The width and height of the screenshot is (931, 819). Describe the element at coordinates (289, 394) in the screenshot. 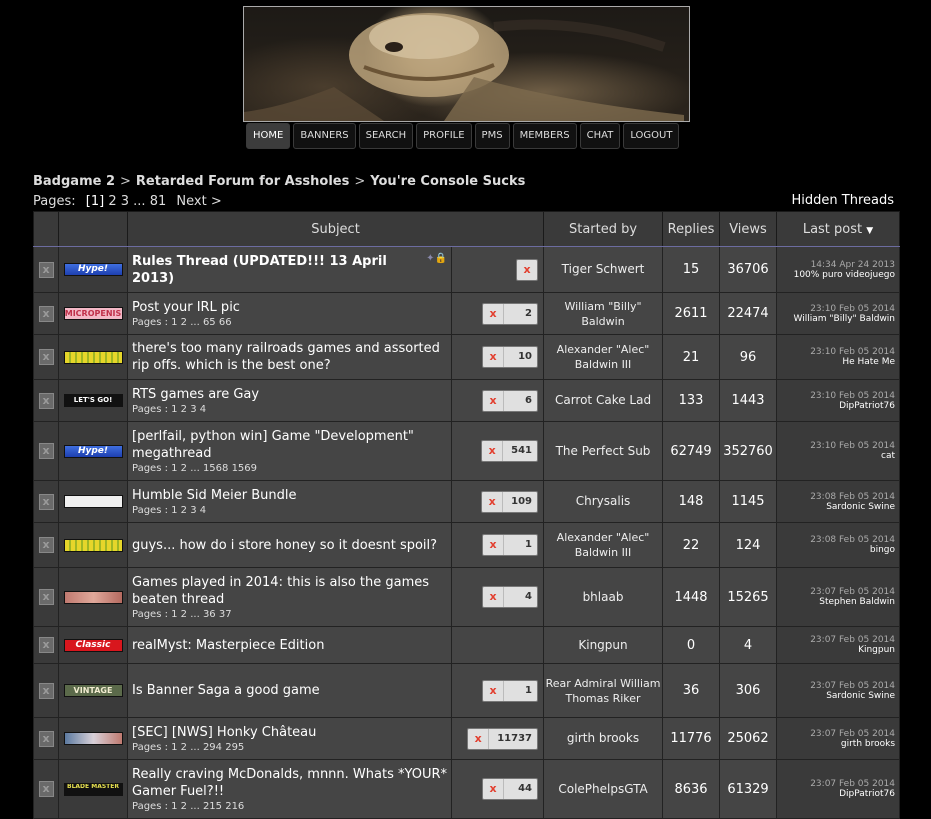

I see `thread-title-link: RTS games are Gay` at that location.